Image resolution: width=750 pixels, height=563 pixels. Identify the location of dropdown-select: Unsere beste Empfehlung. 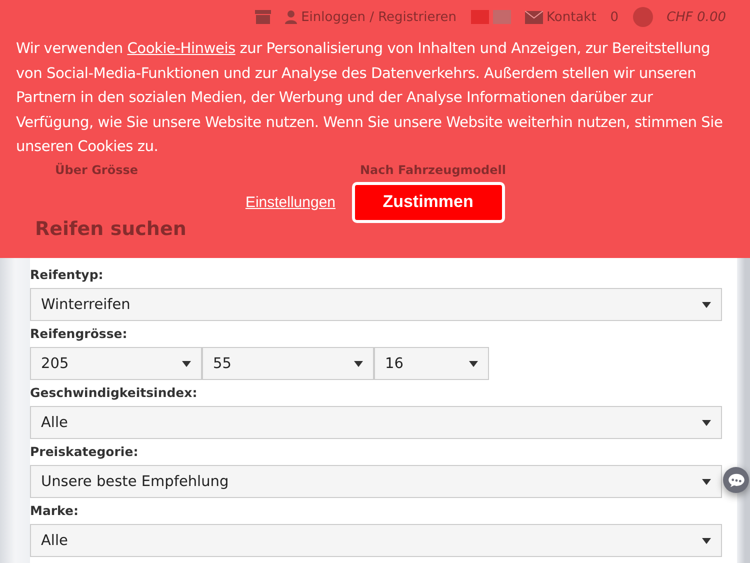
(376, 481).